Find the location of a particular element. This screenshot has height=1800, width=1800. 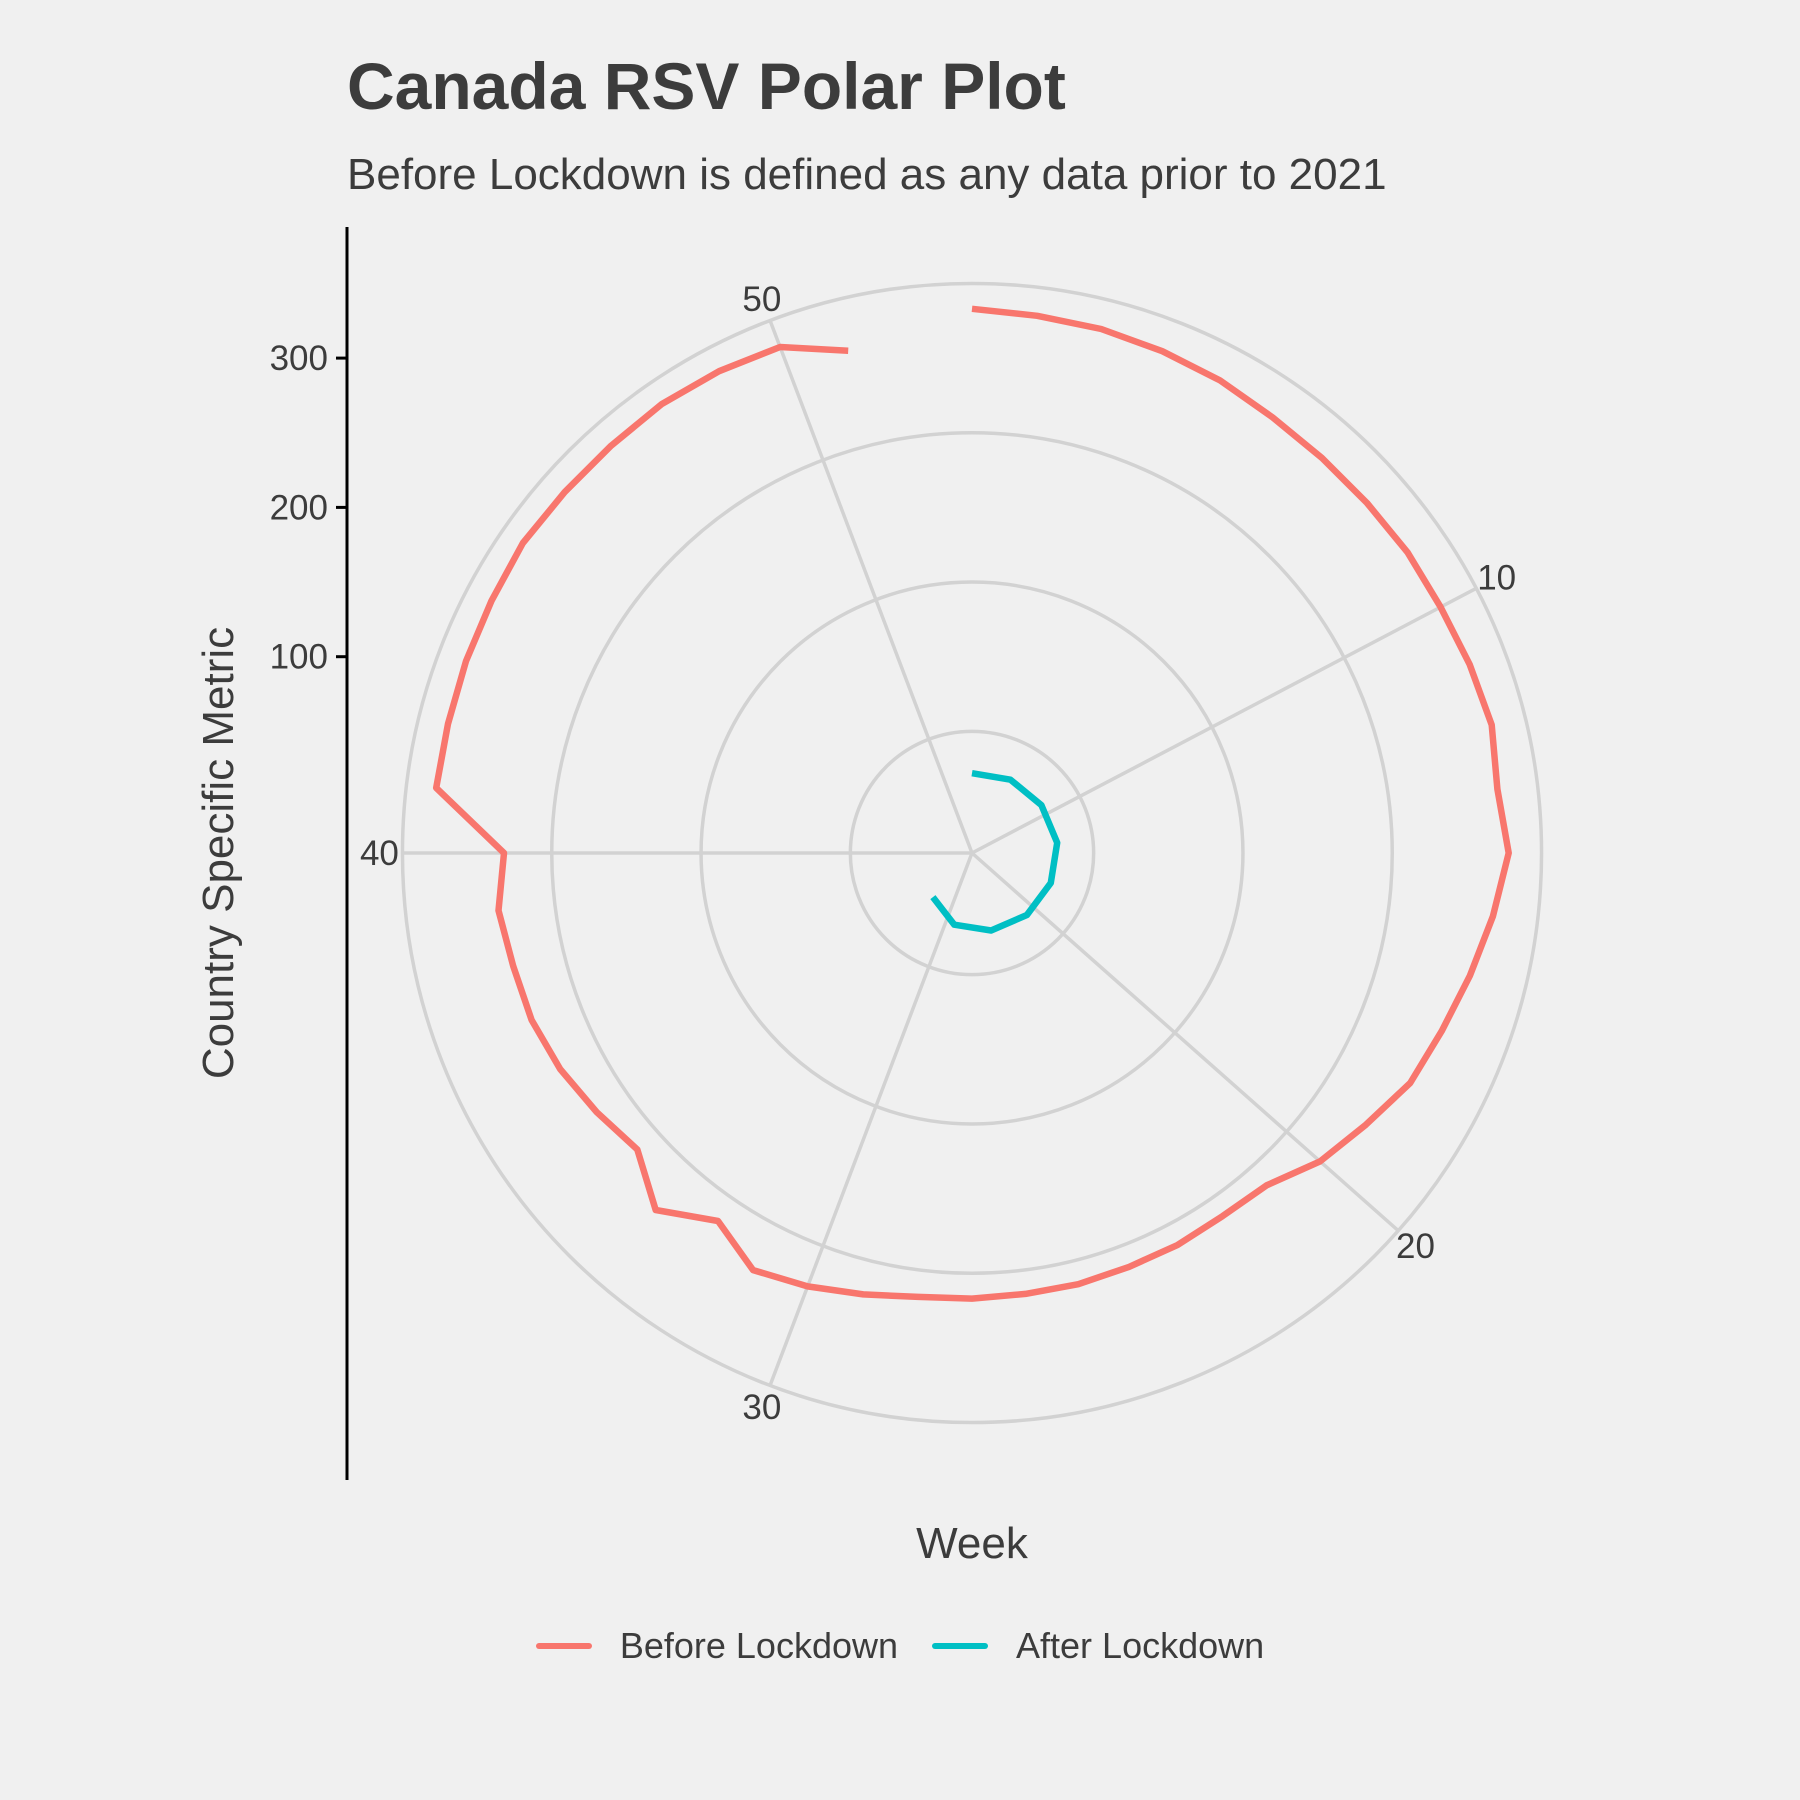

week-tick-50: 50 is located at coordinates (761, 299).